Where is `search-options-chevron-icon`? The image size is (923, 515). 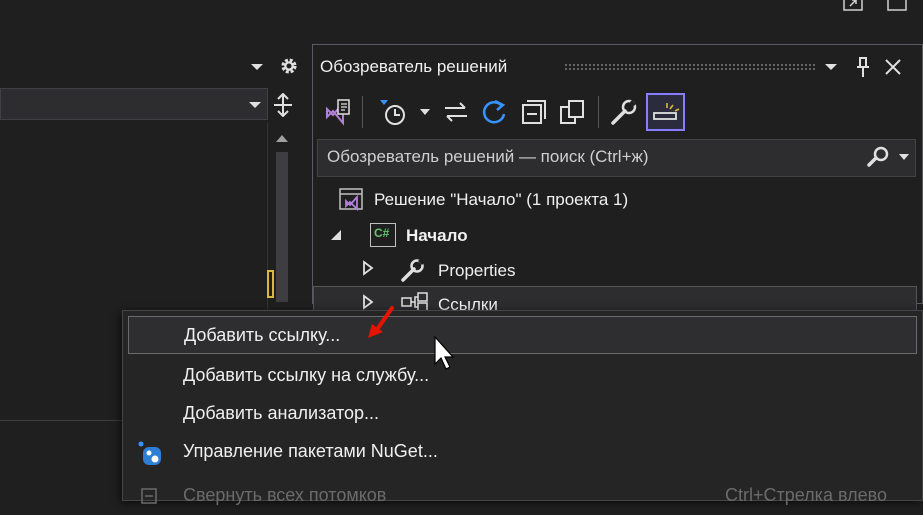
search-options-chevron-icon is located at coordinates (904, 157).